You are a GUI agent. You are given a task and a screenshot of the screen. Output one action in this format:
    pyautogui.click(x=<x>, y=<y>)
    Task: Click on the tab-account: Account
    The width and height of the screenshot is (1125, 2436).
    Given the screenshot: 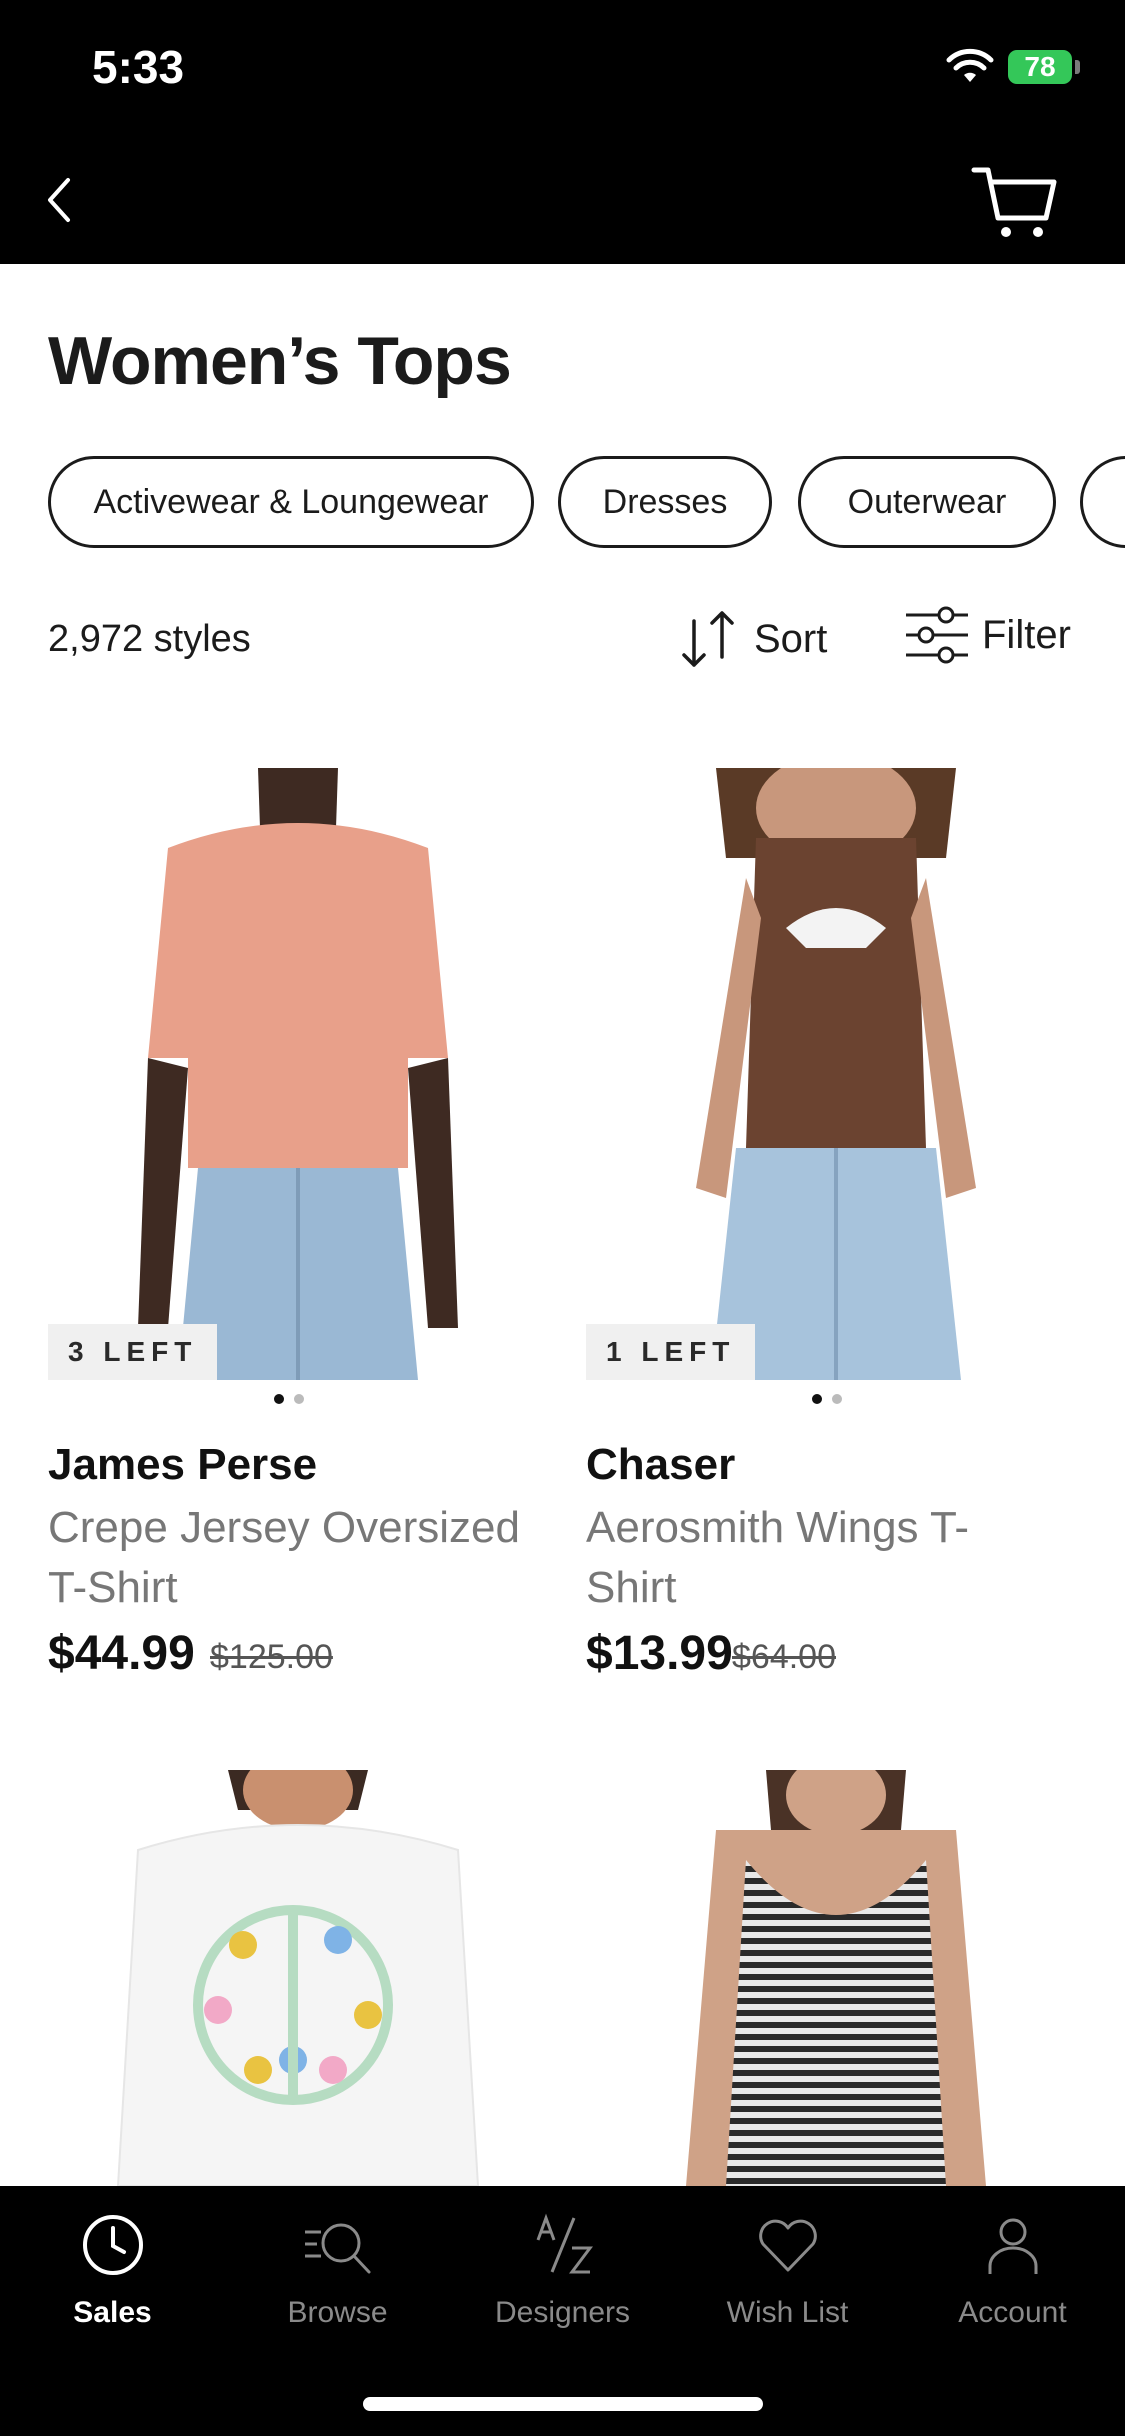 What is the action you would take?
    pyautogui.click(x=1012, y=2285)
    